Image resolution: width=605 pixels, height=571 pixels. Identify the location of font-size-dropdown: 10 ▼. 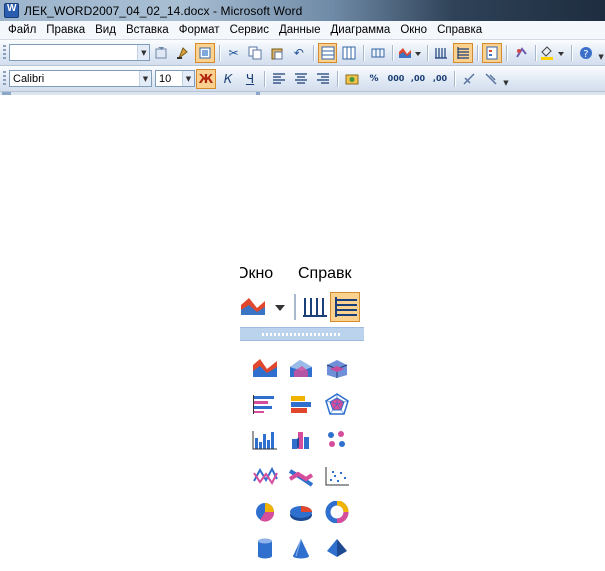
(175, 78).